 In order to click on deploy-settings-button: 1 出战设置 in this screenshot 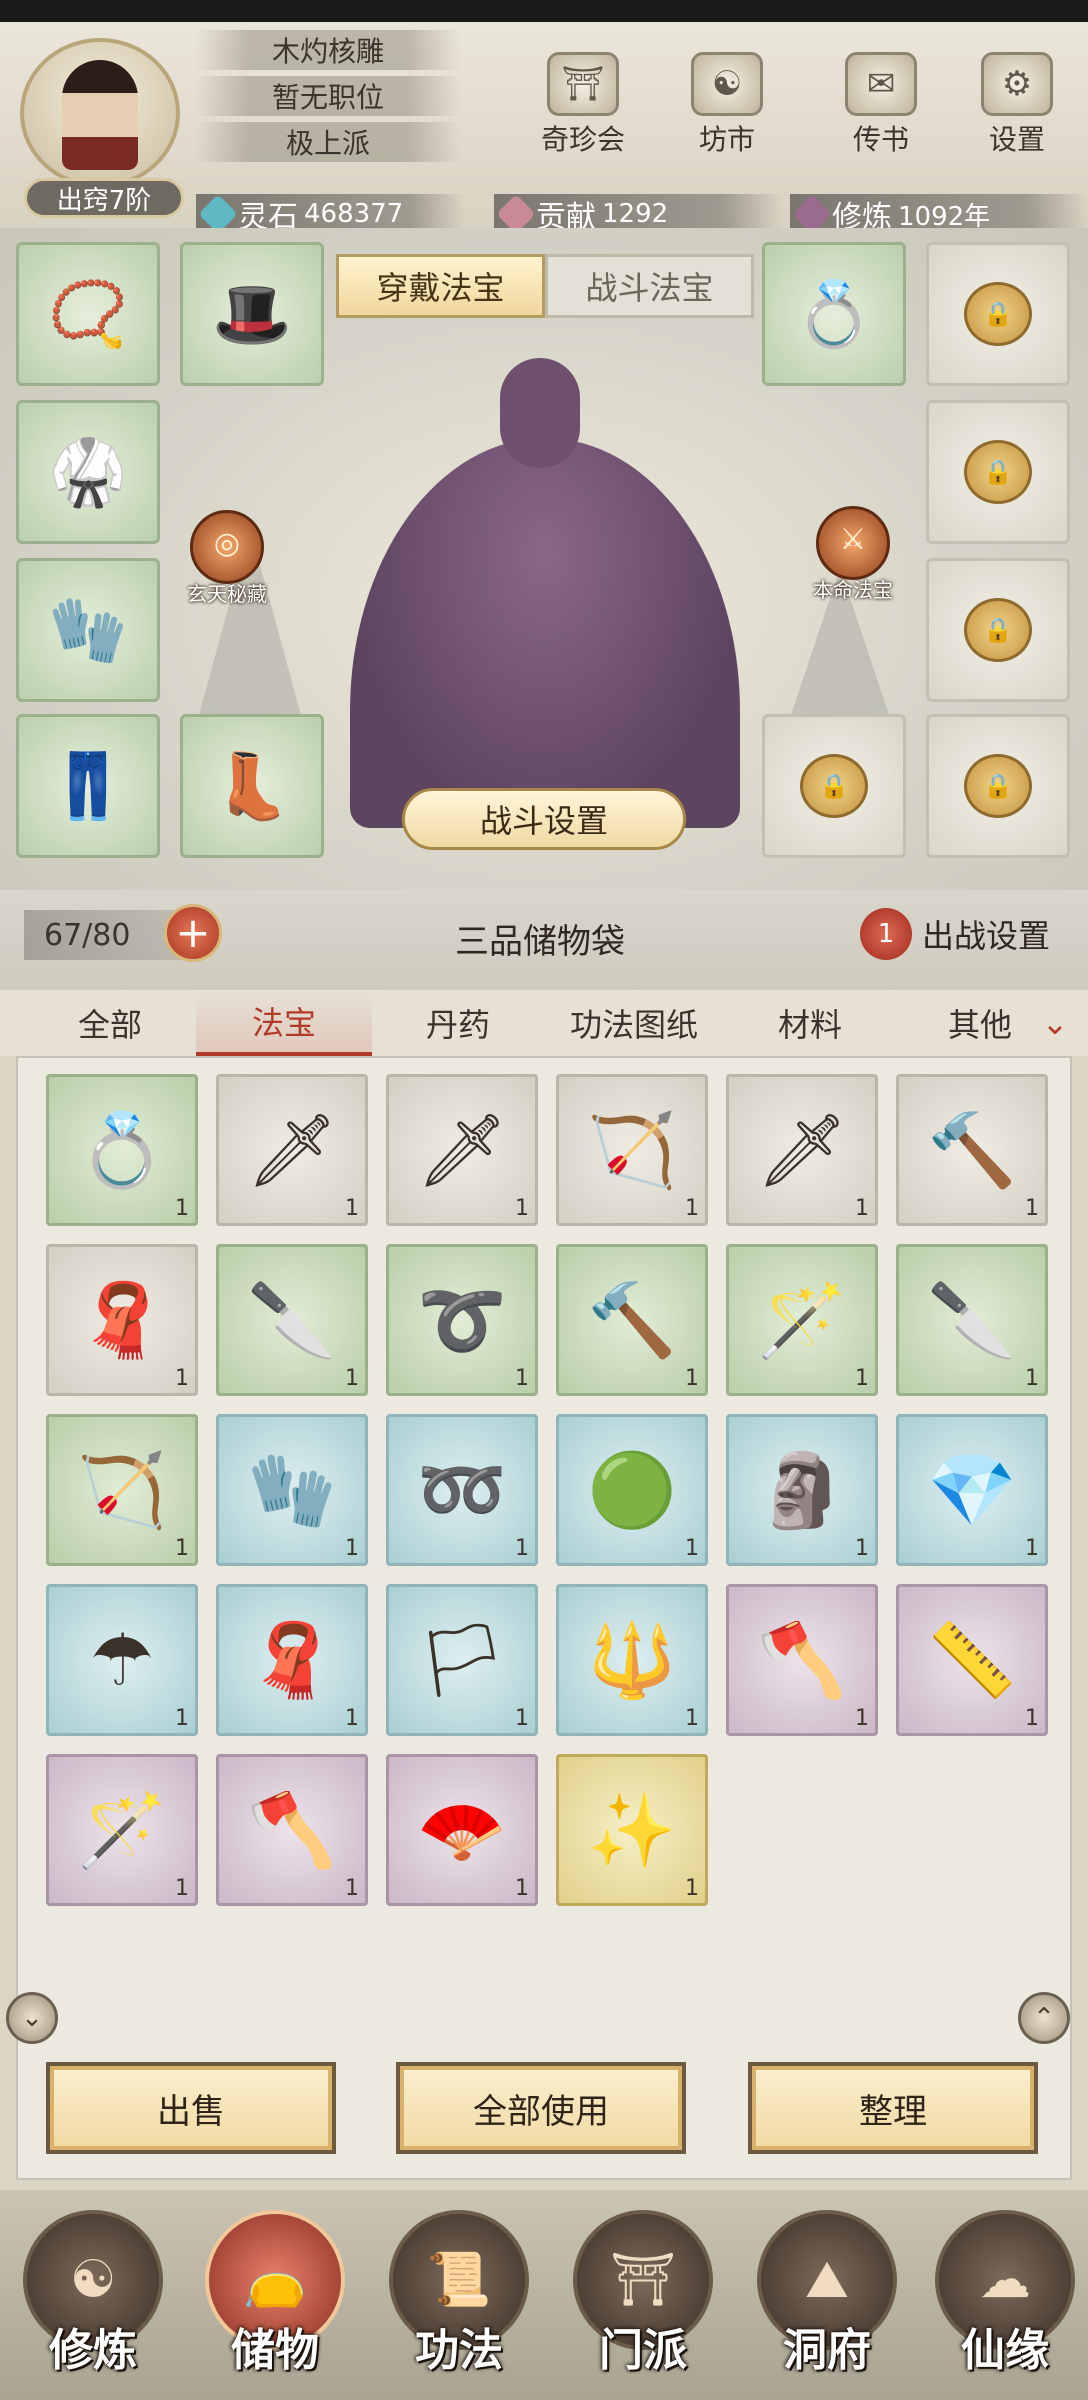, I will do `click(955, 934)`.